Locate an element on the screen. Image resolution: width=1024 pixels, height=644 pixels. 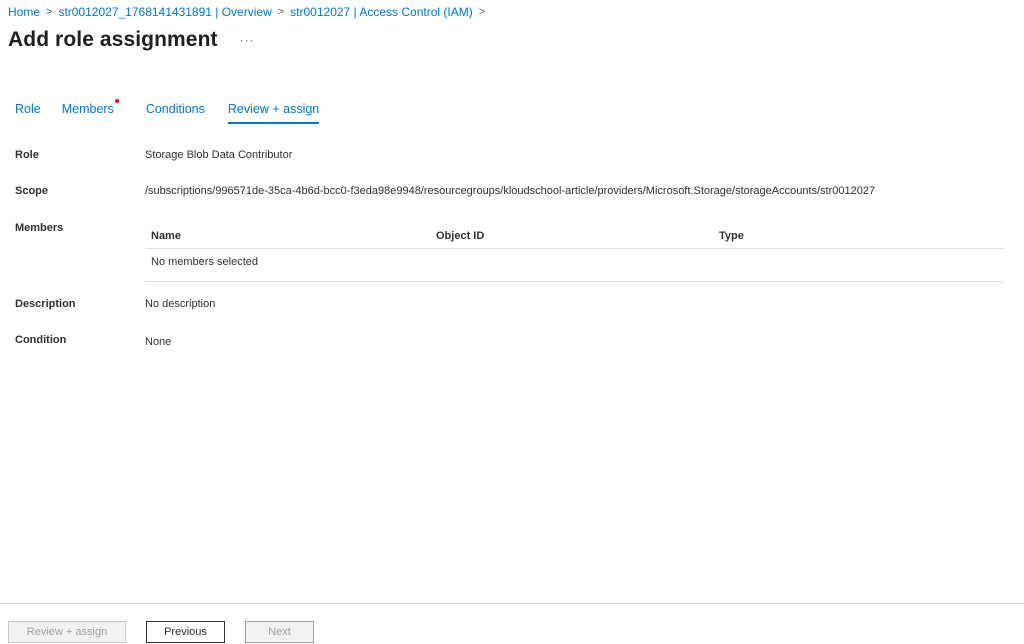
review-assign-button: Review + assign is located at coordinates (67, 632).